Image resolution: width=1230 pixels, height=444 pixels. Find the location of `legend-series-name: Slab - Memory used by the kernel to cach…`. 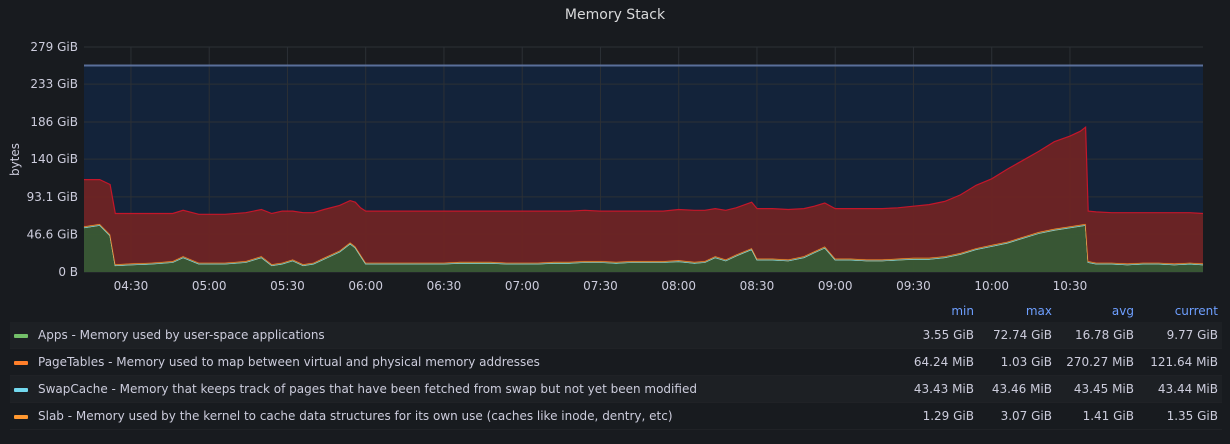

legend-series-name: Slab - Memory used by the kernel to cach… is located at coordinates (355, 416).